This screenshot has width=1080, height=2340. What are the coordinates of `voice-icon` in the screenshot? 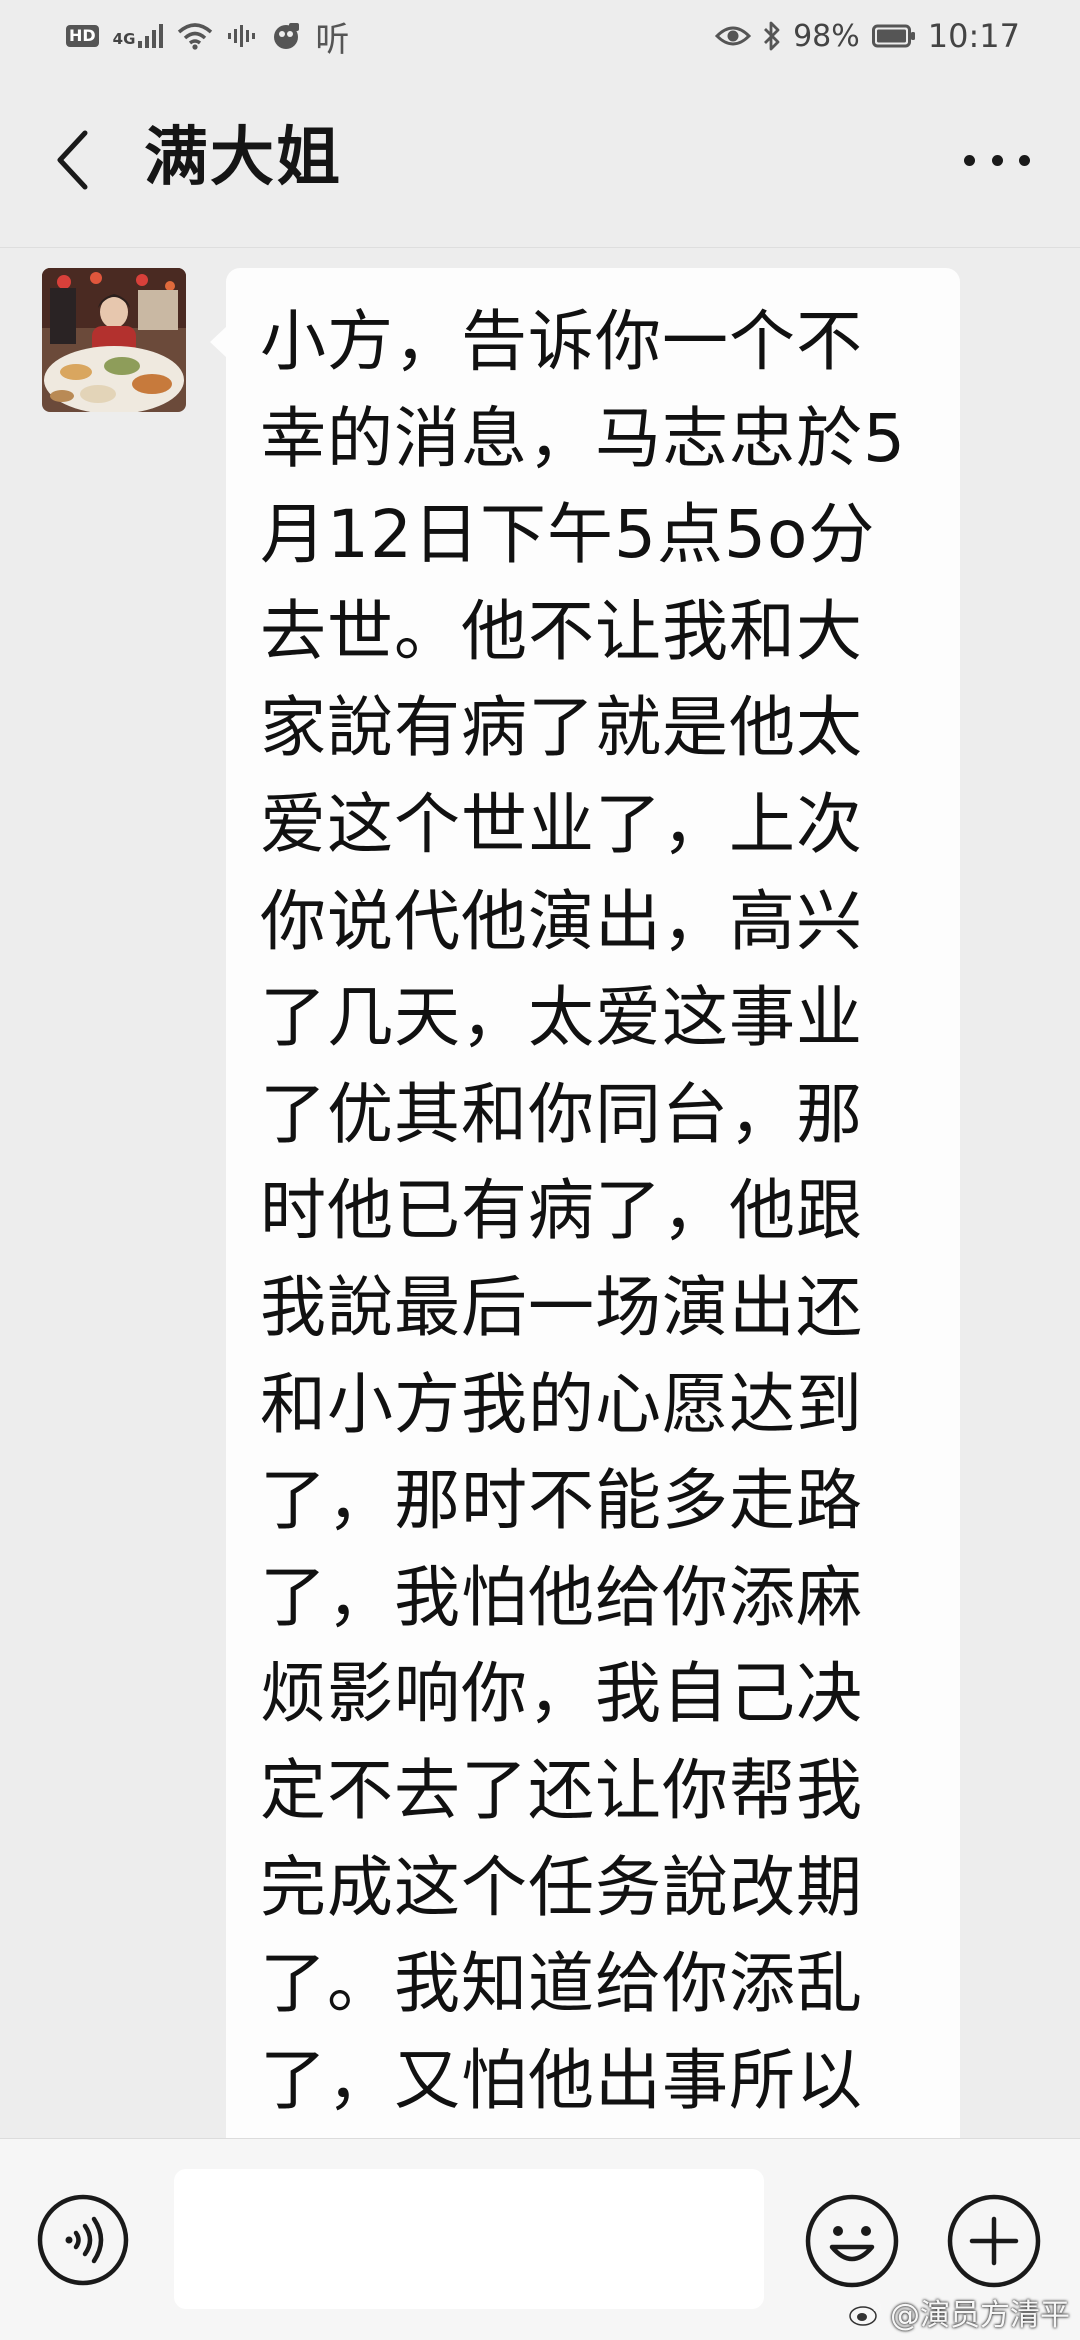 It's located at (83, 2240).